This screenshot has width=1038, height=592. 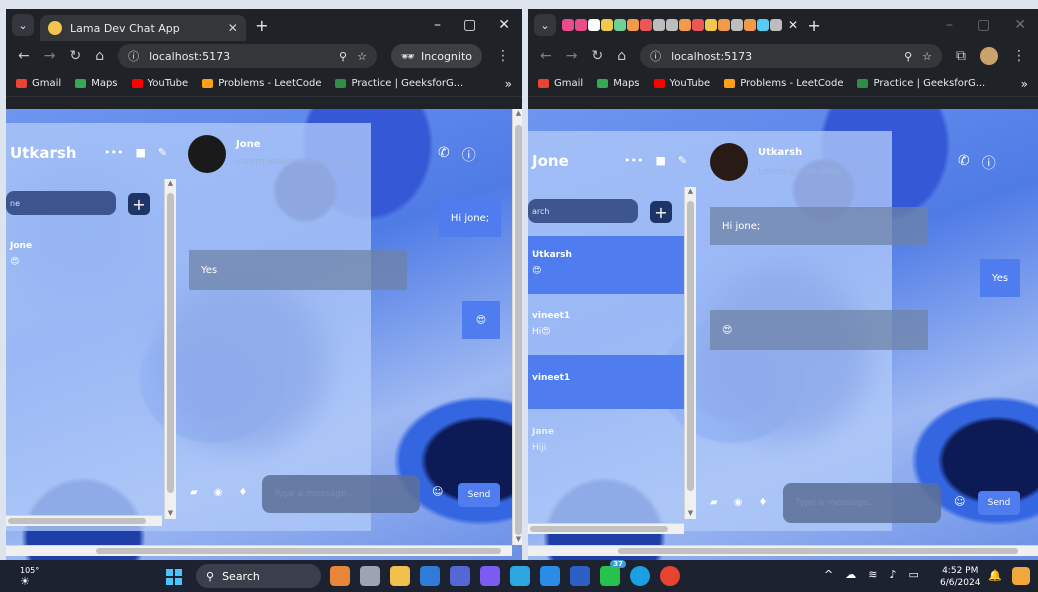 I want to click on home-icon: ⌂, so click(x=621, y=56).